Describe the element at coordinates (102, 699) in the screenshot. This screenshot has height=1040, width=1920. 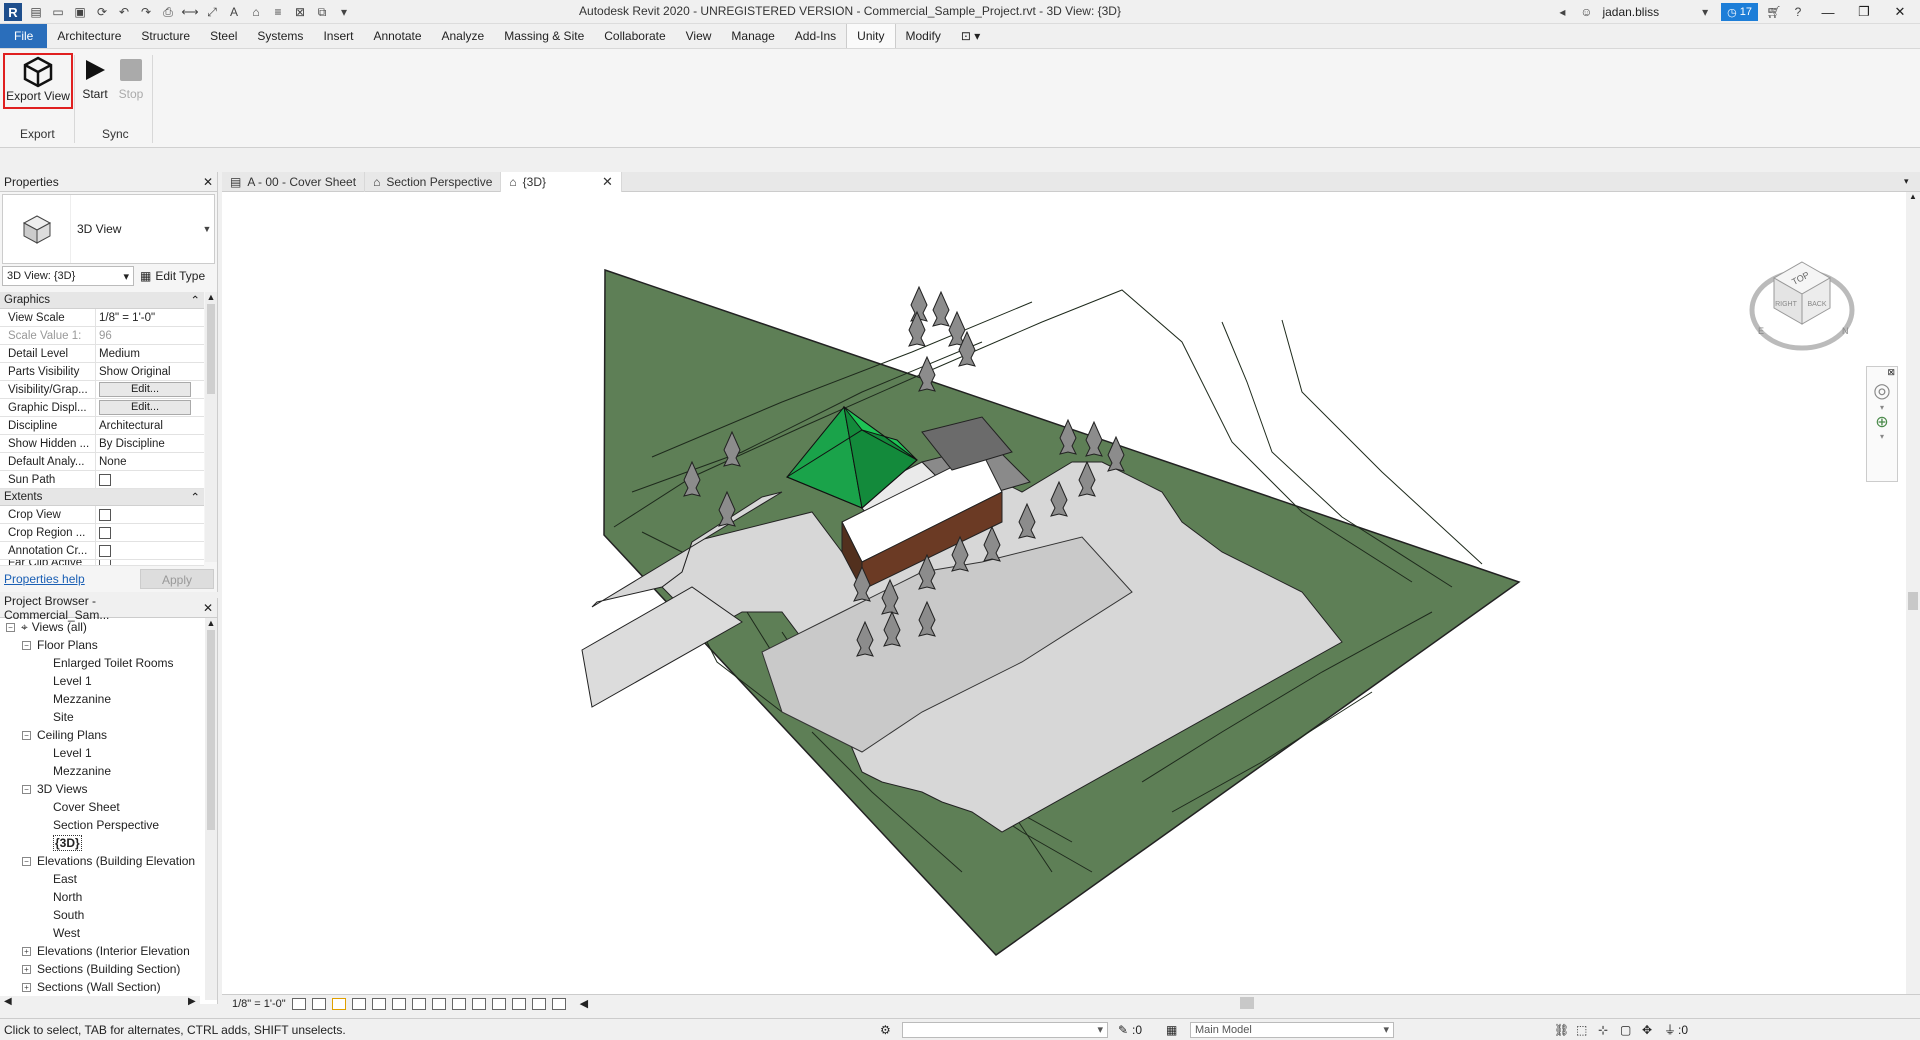
I see `browser-node: Mezzanine` at that location.